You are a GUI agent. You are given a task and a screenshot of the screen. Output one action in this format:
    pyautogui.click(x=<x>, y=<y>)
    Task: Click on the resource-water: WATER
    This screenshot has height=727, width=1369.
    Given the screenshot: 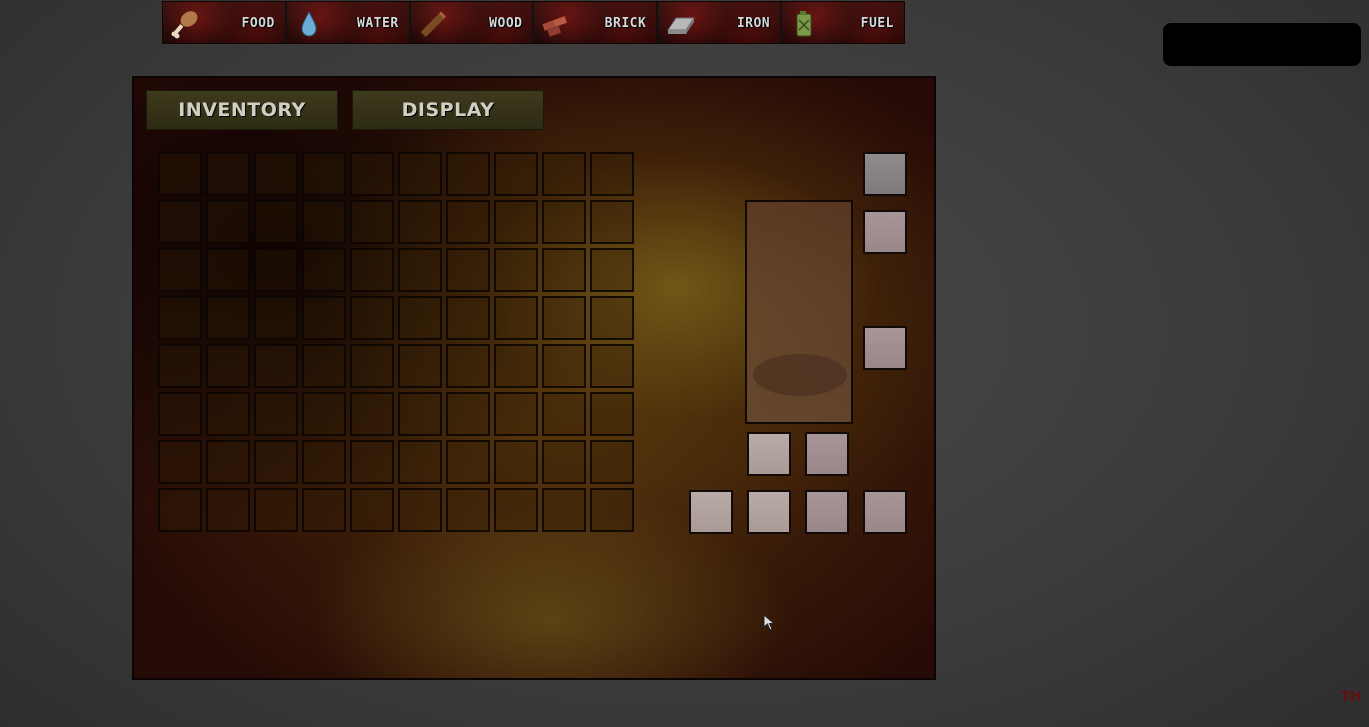 What is the action you would take?
    pyautogui.click(x=348, y=22)
    